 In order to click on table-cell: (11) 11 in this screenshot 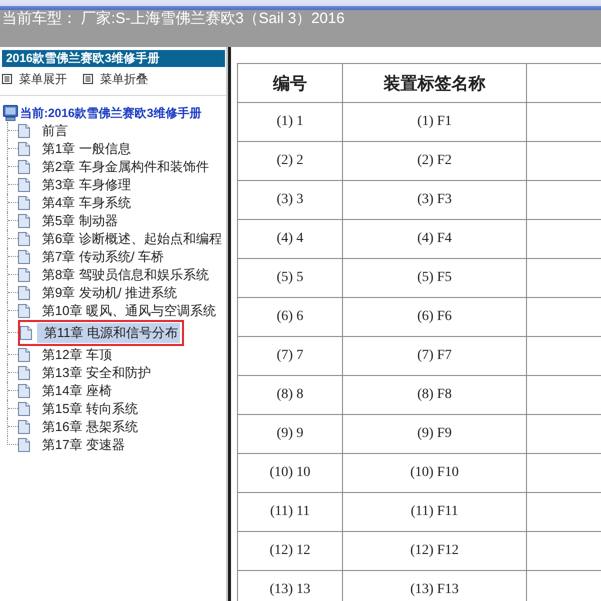, I will do `click(290, 511)`.